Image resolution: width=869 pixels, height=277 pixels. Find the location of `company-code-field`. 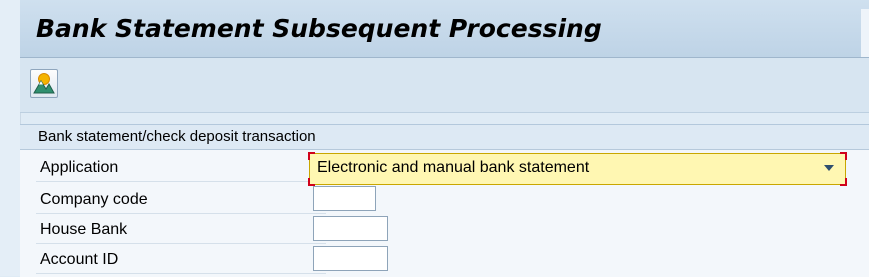

company-code-field is located at coordinates (344, 198).